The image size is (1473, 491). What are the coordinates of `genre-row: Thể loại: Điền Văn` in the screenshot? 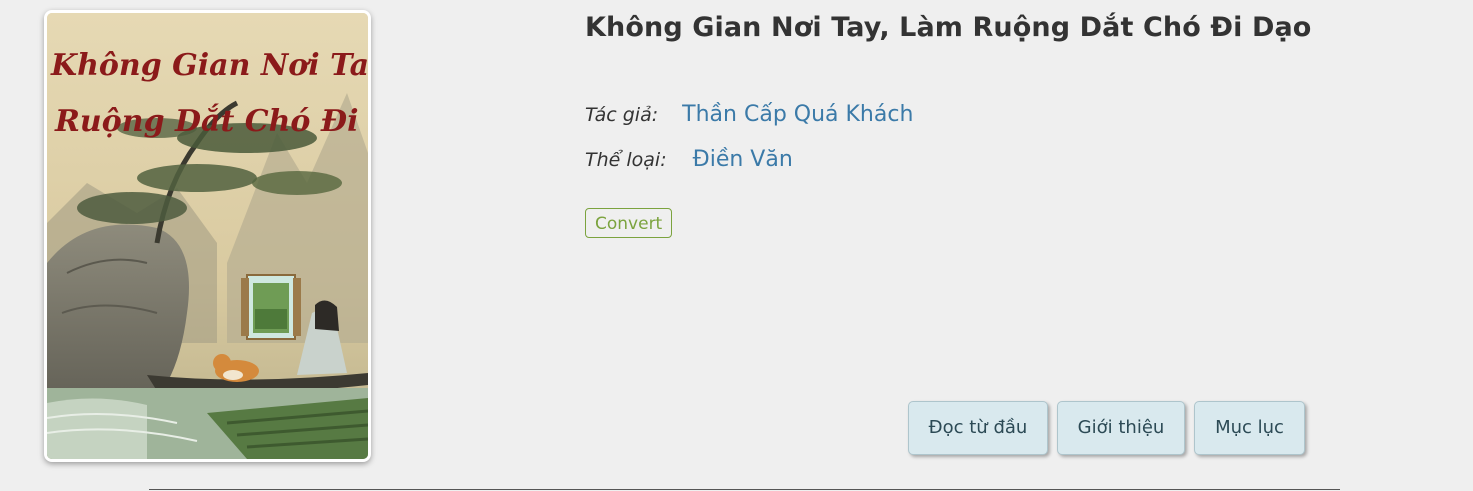 It's located at (689, 159).